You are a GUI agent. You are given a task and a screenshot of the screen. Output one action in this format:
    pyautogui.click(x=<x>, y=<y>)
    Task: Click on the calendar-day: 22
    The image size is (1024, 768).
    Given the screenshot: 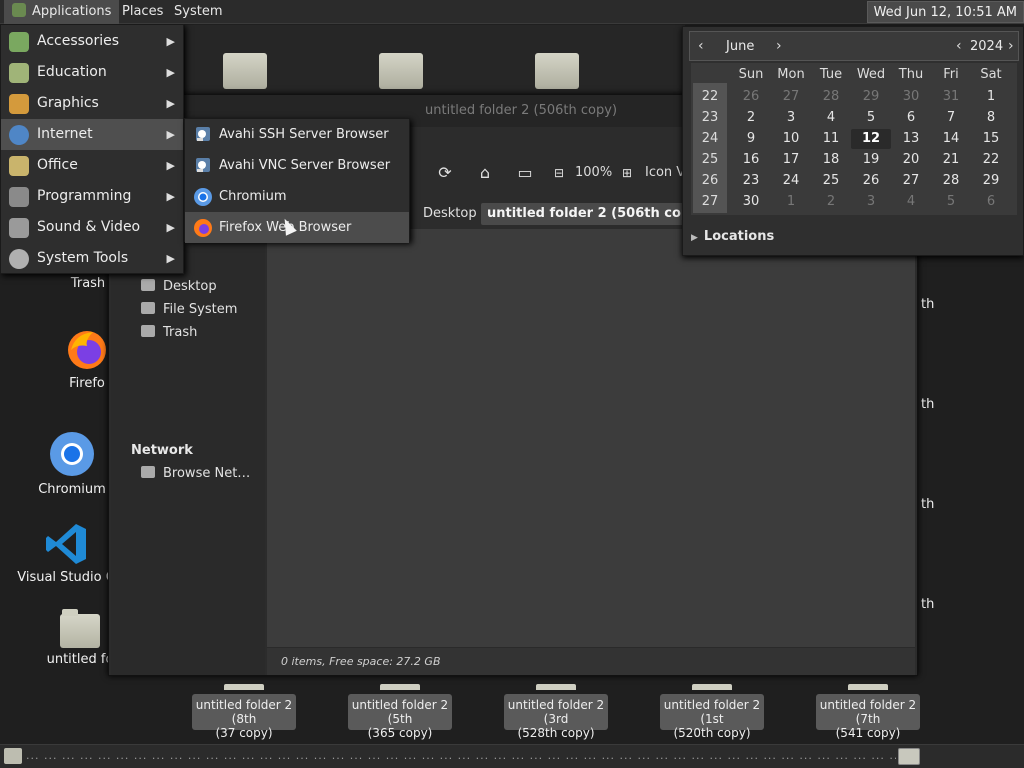 What is the action you would take?
    pyautogui.click(x=991, y=160)
    